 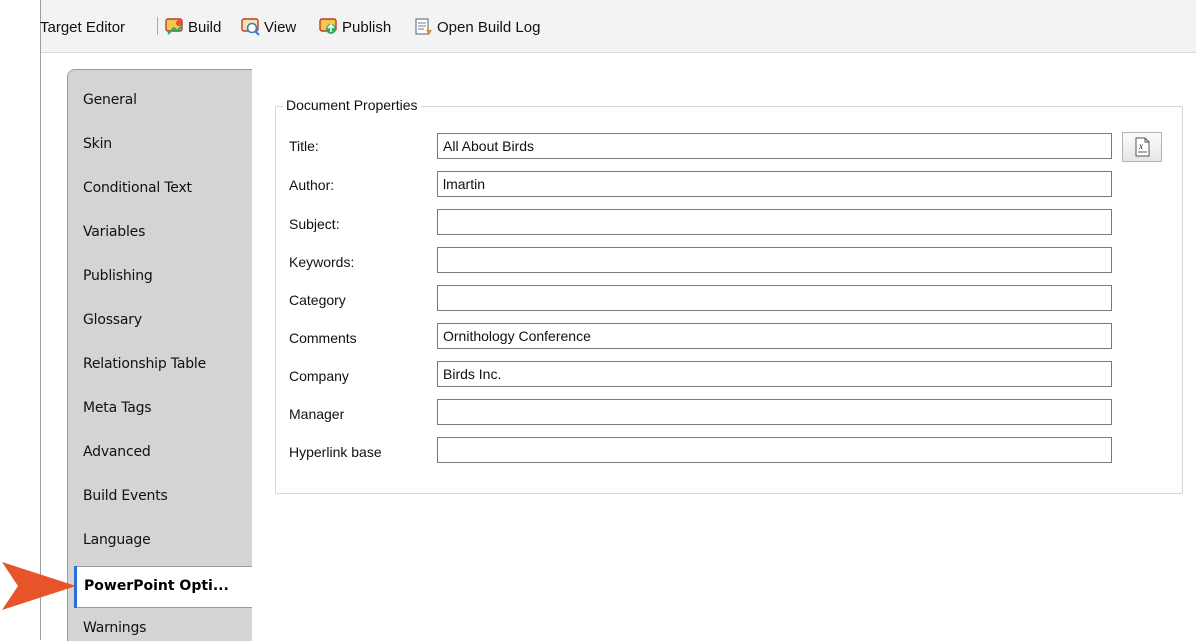 I want to click on subject-input, so click(x=774, y=222).